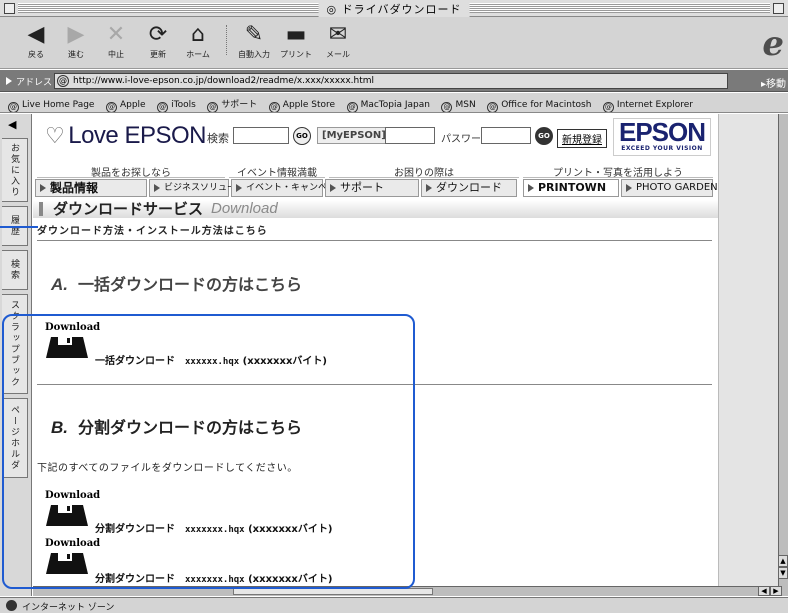 The width and height of the screenshot is (788, 613). I want to click on love-epson-logo: ♡ Love EPSON, so click(125, 136).